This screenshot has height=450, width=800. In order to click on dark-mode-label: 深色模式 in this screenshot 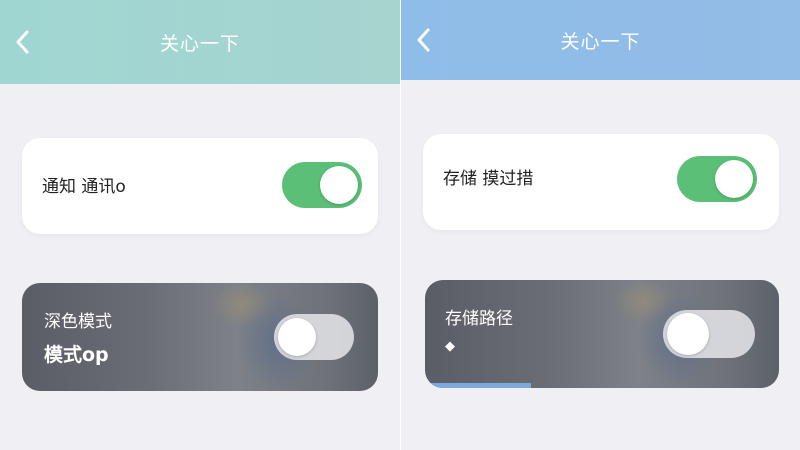, I will do `click(78, 322)`.